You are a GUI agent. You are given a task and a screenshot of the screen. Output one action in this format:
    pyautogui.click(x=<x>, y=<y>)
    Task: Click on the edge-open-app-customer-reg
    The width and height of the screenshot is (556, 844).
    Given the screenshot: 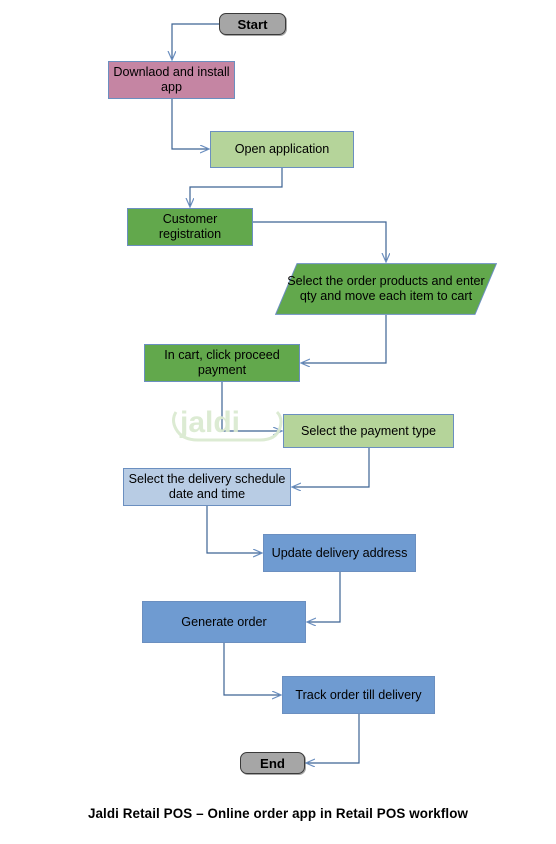 What is the action you would take?
    pyautogui.click(x=236, y=187)
    